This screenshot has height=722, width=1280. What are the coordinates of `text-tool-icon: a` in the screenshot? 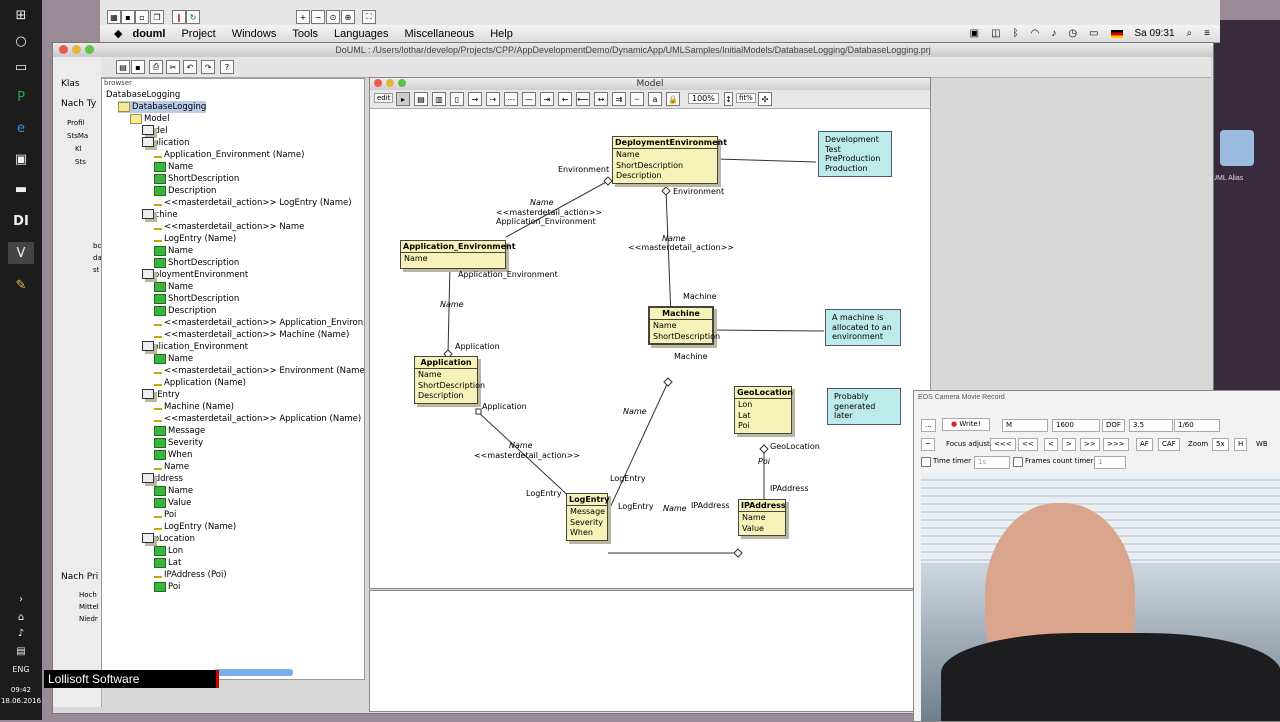 It's located at (655, 99).